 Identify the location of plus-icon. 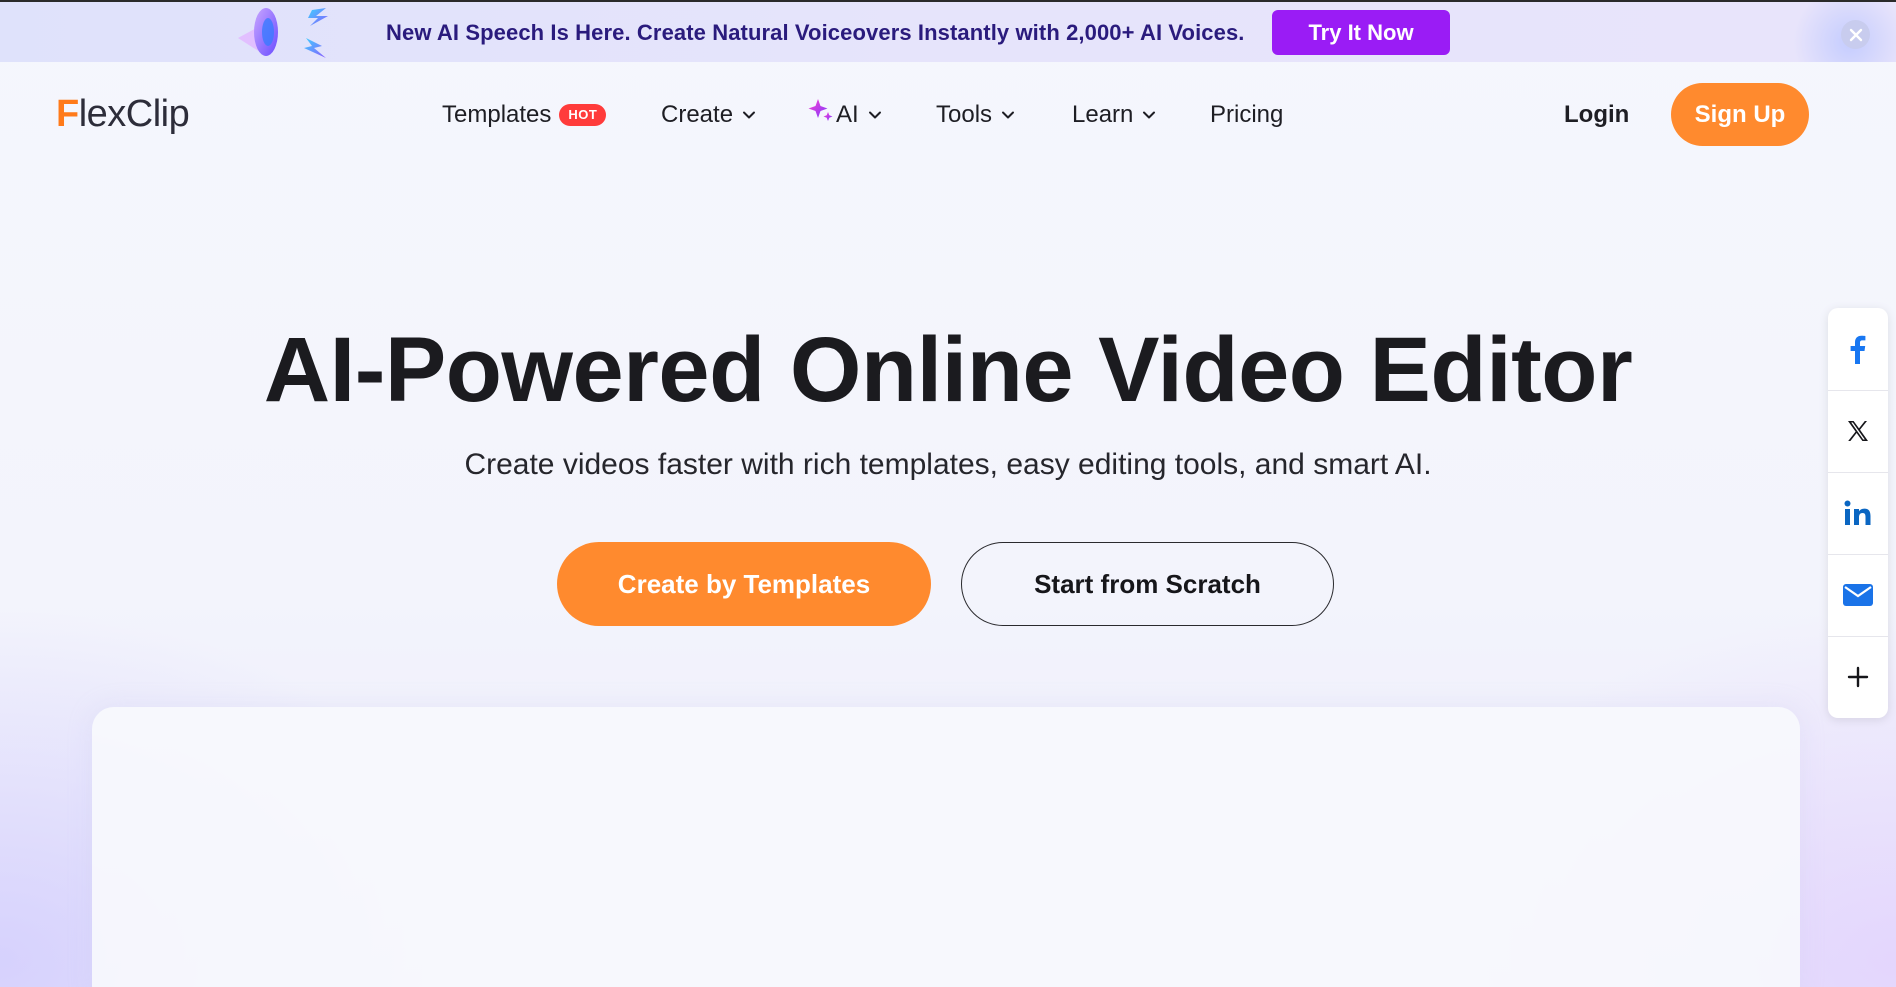
(1858, 677).